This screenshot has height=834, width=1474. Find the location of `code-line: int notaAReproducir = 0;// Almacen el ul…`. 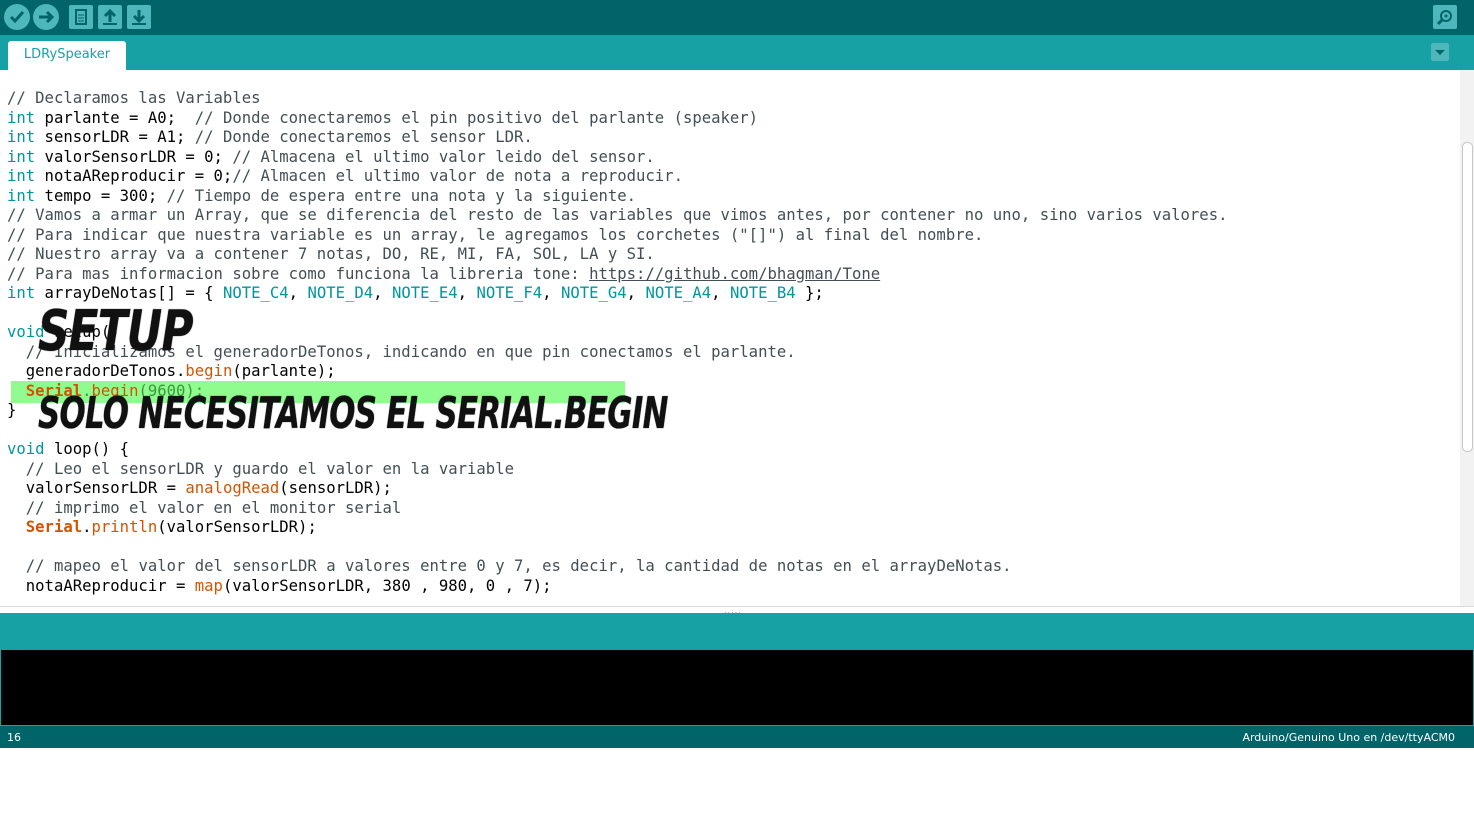

code-line: int notaAReproducir = 0;// Almacen el ul… is located at coordinates (617, 177).